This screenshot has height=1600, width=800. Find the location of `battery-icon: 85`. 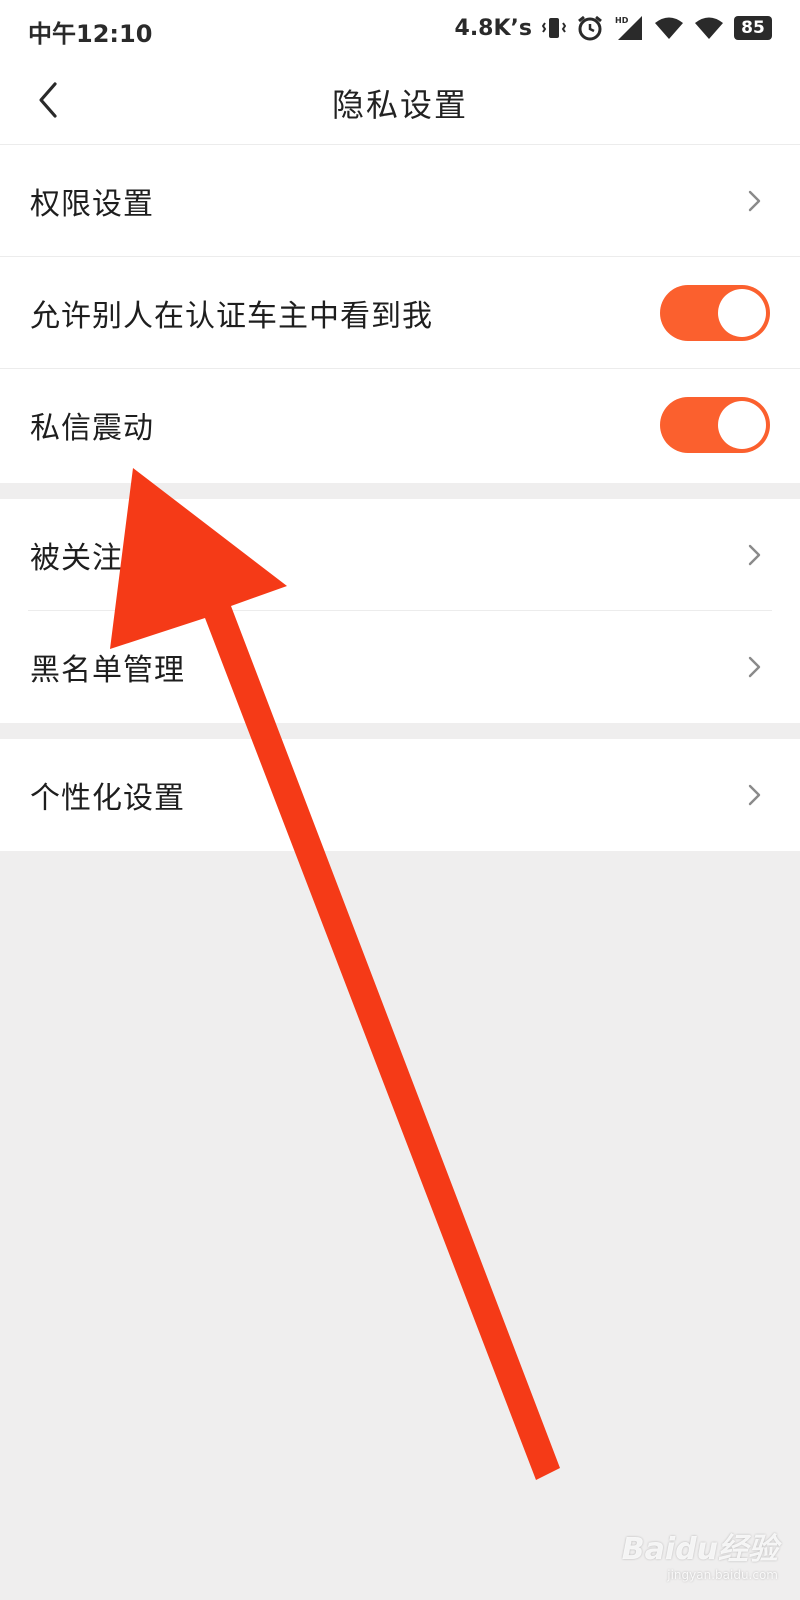

battery-icon: 85 is located at coordinates (753, 28).